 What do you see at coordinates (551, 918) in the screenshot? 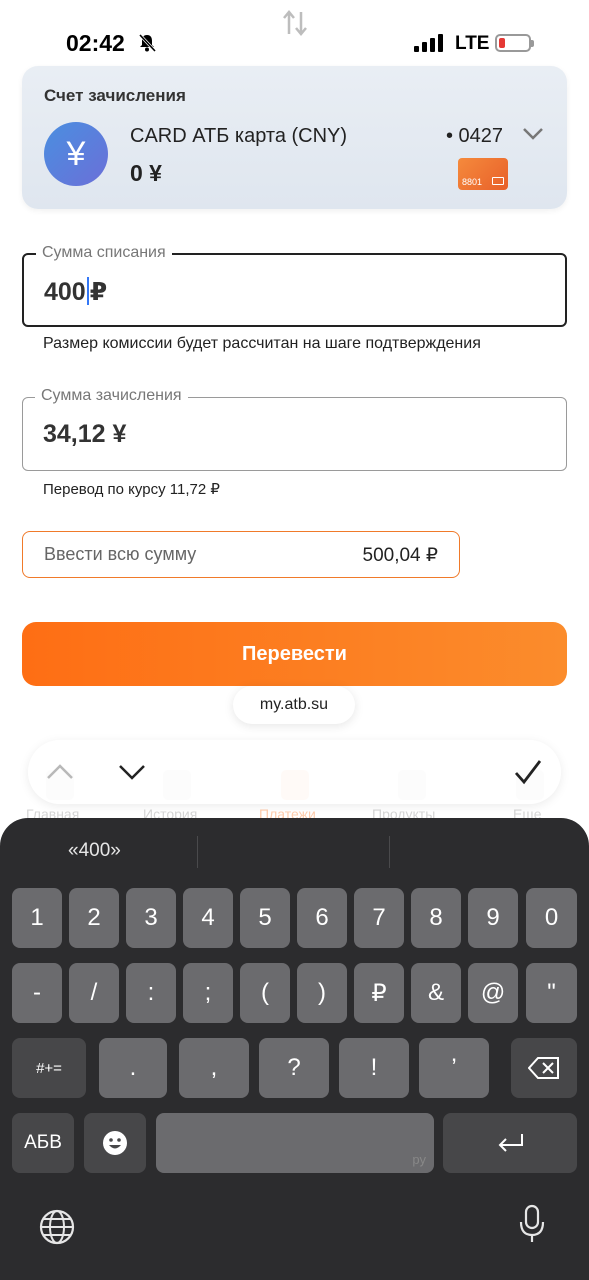
I see `key-0: 0` at bounding box center [551, 918].